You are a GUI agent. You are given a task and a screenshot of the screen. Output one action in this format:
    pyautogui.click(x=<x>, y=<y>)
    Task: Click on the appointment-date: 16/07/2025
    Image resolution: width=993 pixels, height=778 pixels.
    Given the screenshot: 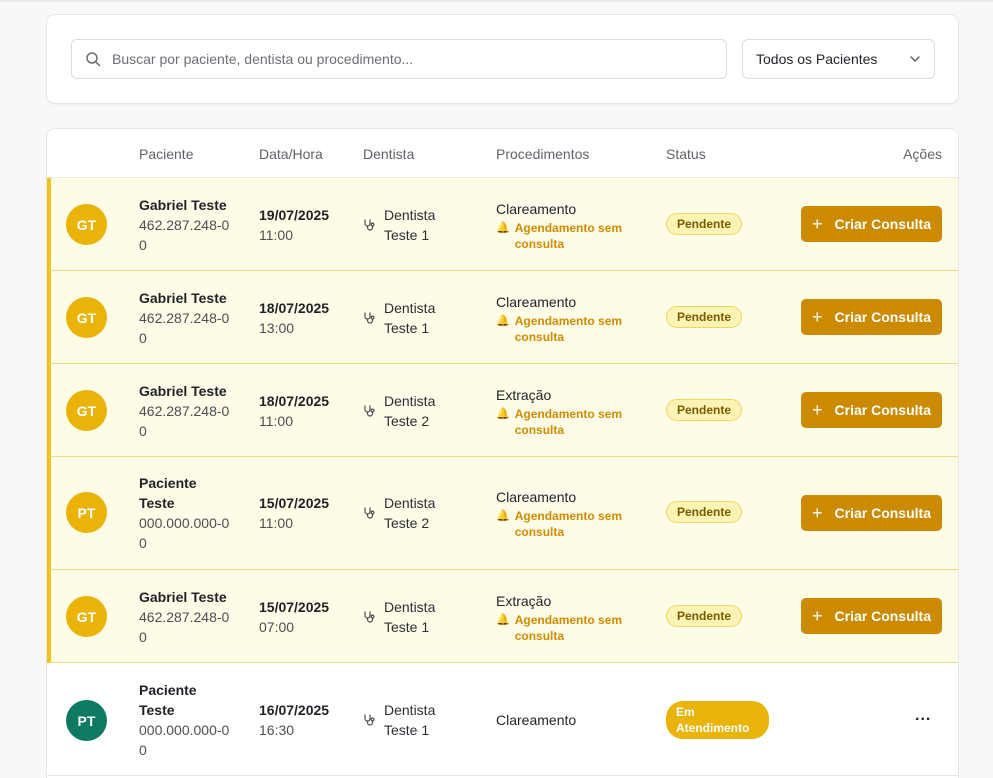 What is the action you would take?
    pyautogui.click(x=294, y=710)
    